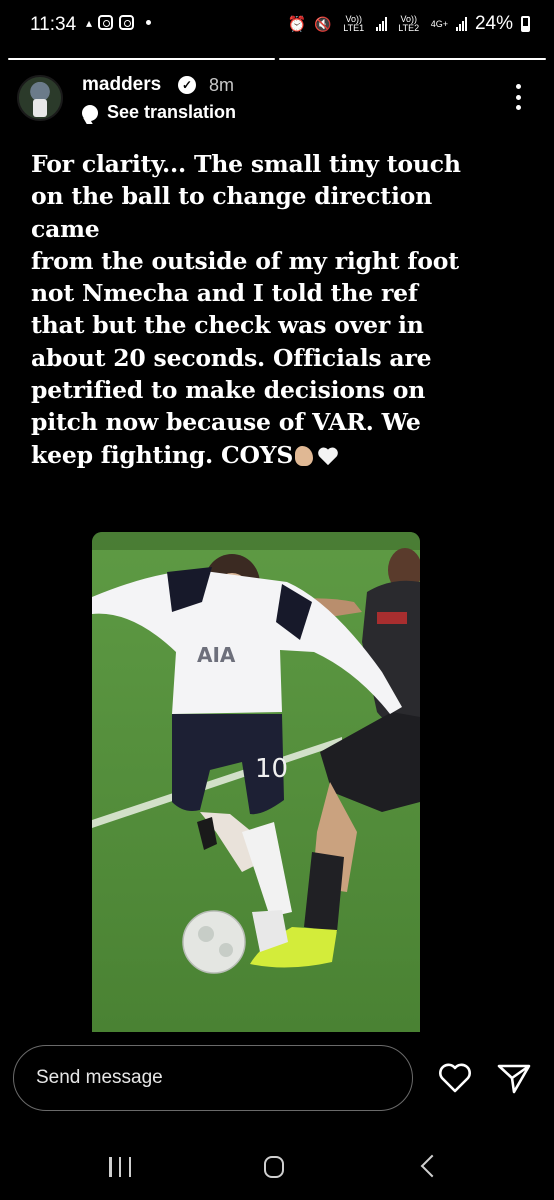 This screenshot has width=554, height=1200. Describe the element at coordinates (493, 23) in the screenshot. I see `battery-percent: 24%` at that location.